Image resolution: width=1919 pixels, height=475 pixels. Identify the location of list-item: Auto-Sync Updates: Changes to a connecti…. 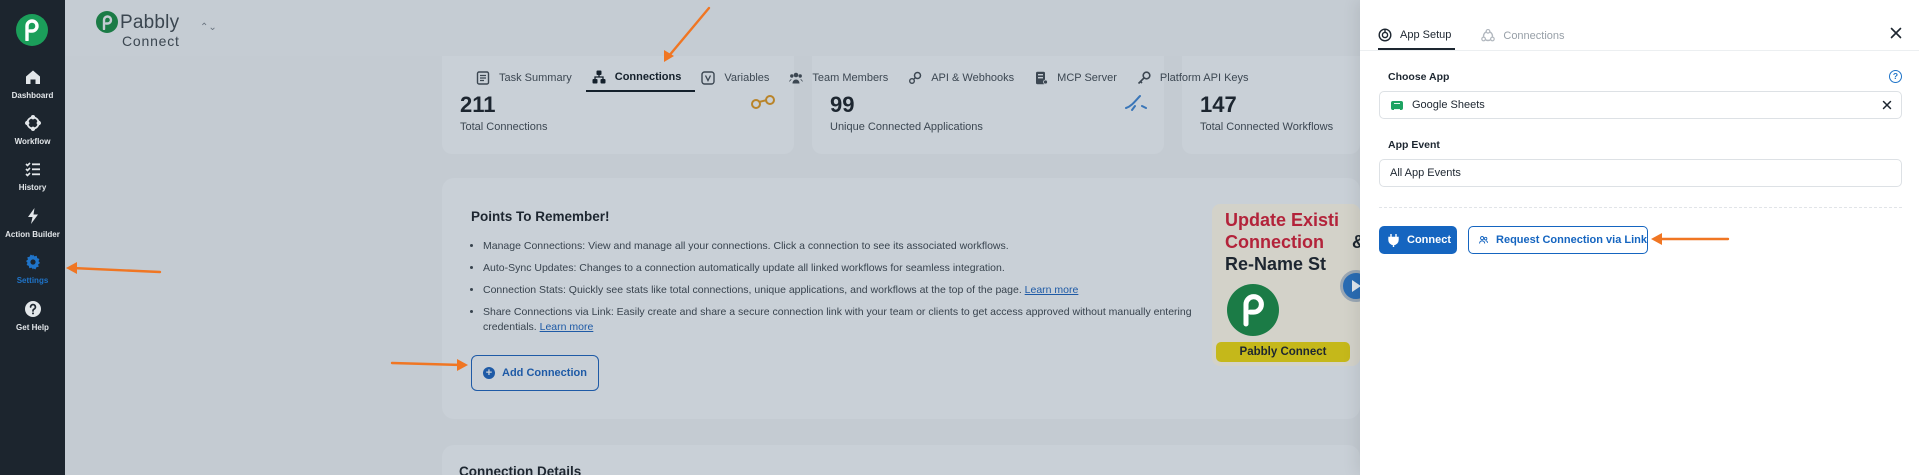
(843, 268).